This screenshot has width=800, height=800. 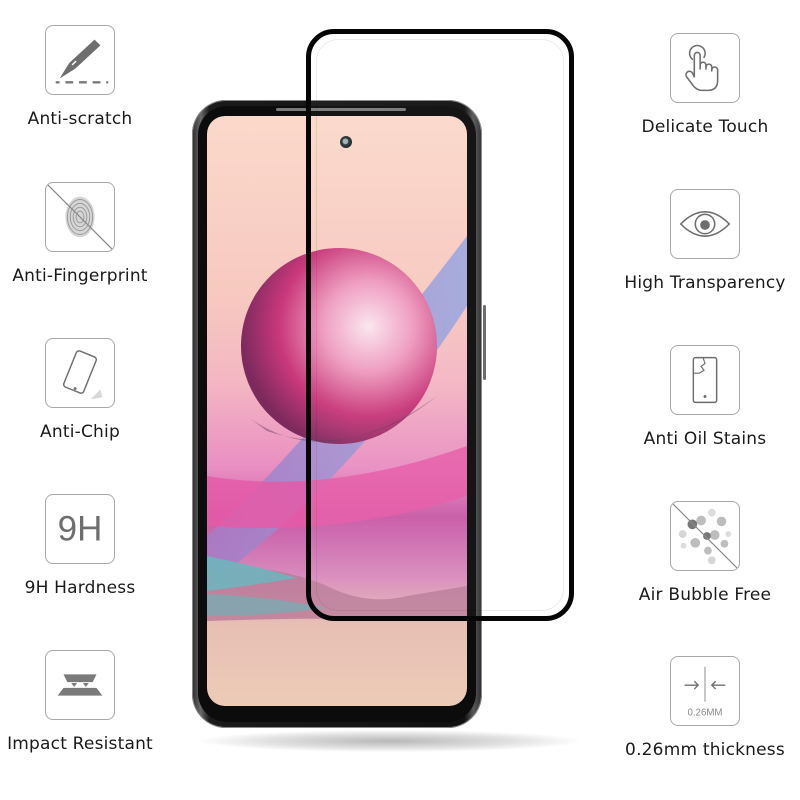 I want to click on phone-shadow, so click(x=390, y=741).